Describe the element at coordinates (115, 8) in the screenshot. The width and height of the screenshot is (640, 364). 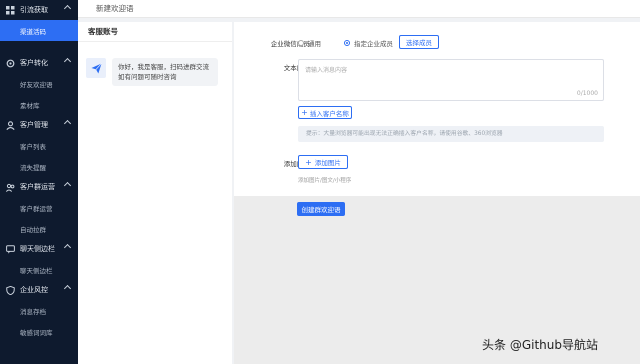
I see `page-title: 新建欢迎语` at that location.